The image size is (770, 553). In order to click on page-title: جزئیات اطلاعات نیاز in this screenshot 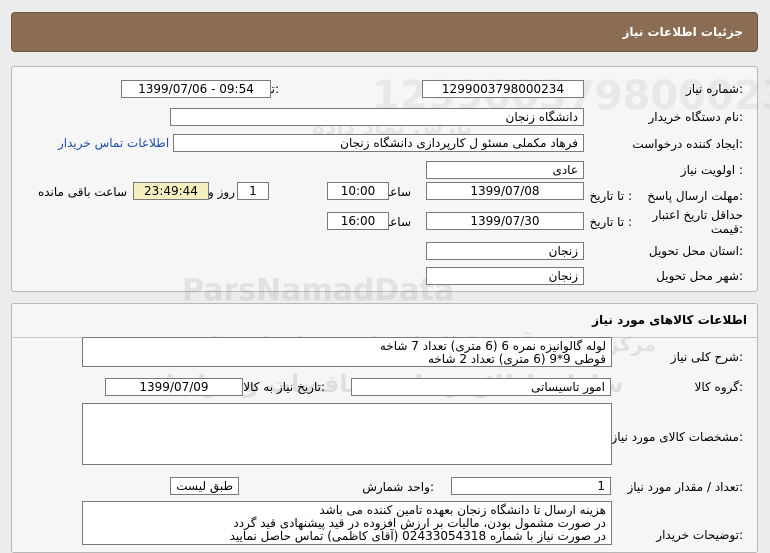, I will do `click(682, 32)`.